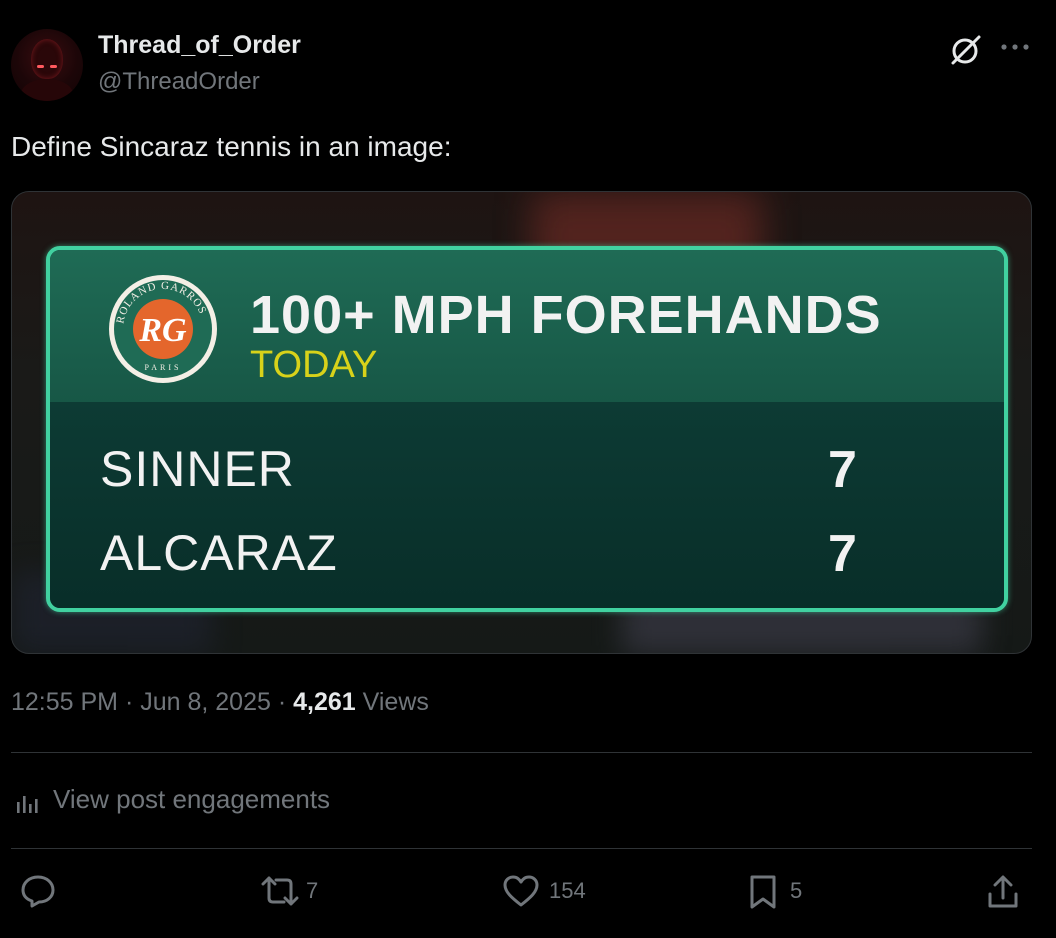 The width and height of the screenshot is (1056, 938). Describe the element at coordinates (64, 702) in the screenshot. I see `post-time: 12:55 PM` at that location.